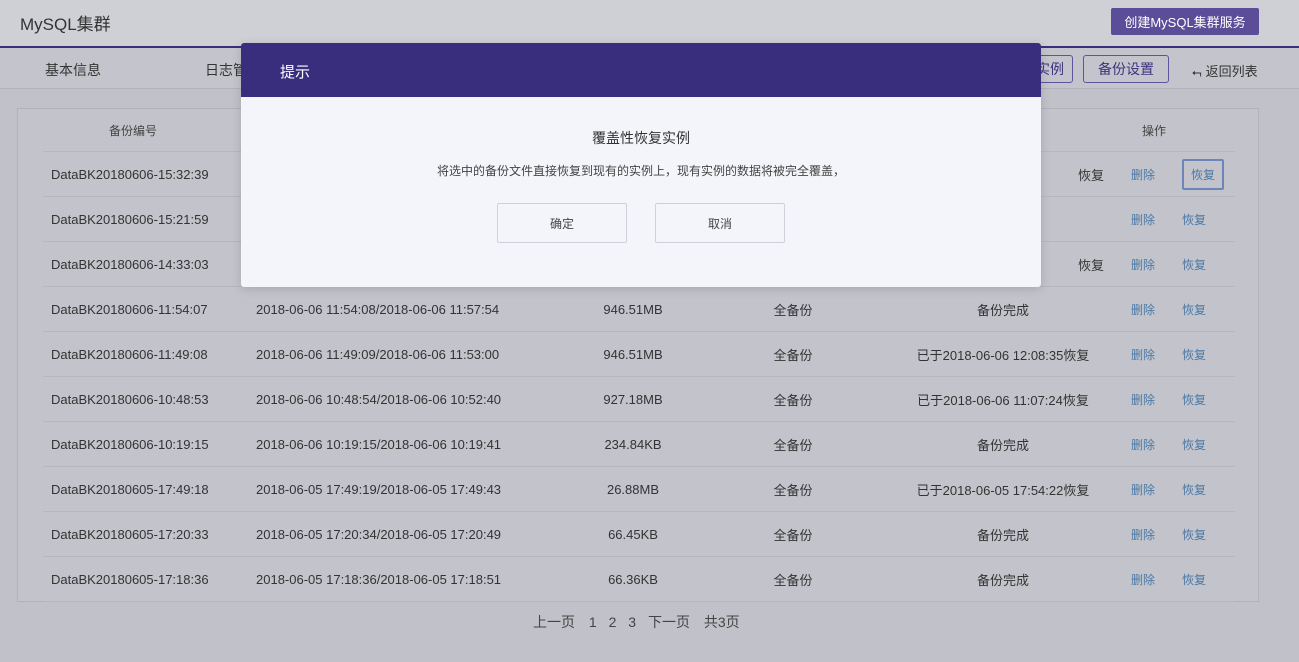 This screenshot has width=1299, height=662. Describe the element at coordinates (633, 534) in the screenshot. I see `backup-size: 66.45KB` at that location.